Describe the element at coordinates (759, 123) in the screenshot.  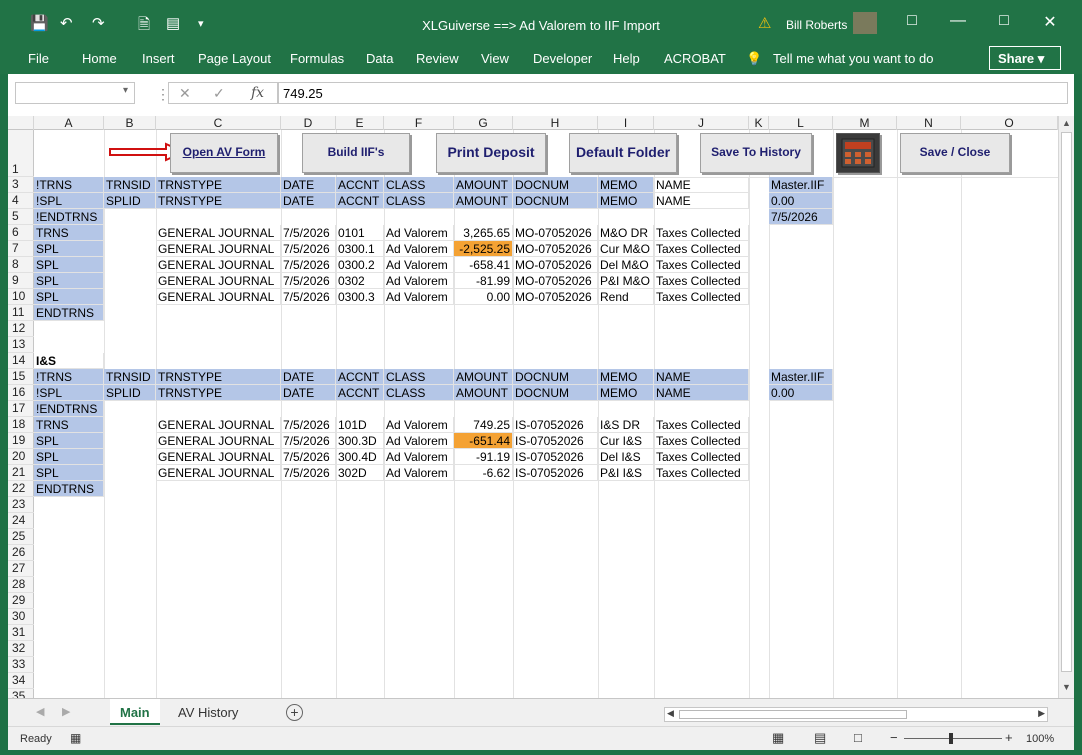
I see `column-header-k: K` at that location.